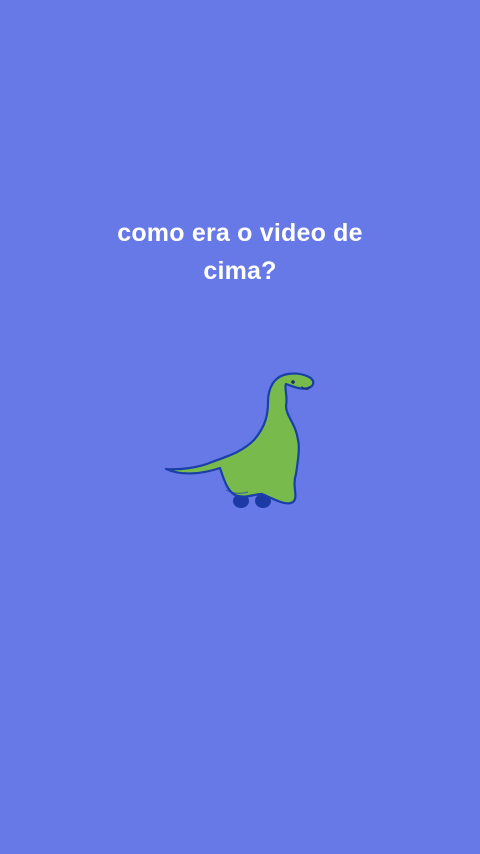 The height and width of the screenshot is (854, 480). Describe the element at coordinates (293, 382) in the screenshot. I see `dinosaur-eye` at that location.